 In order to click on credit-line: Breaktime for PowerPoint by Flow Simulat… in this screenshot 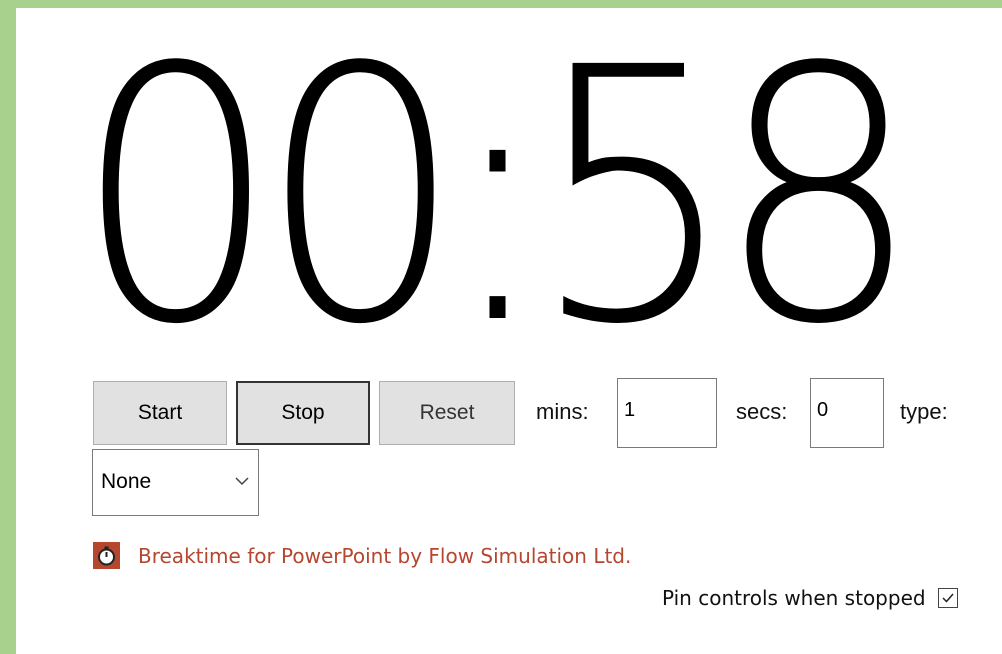, I will do `click(362, 555)`.